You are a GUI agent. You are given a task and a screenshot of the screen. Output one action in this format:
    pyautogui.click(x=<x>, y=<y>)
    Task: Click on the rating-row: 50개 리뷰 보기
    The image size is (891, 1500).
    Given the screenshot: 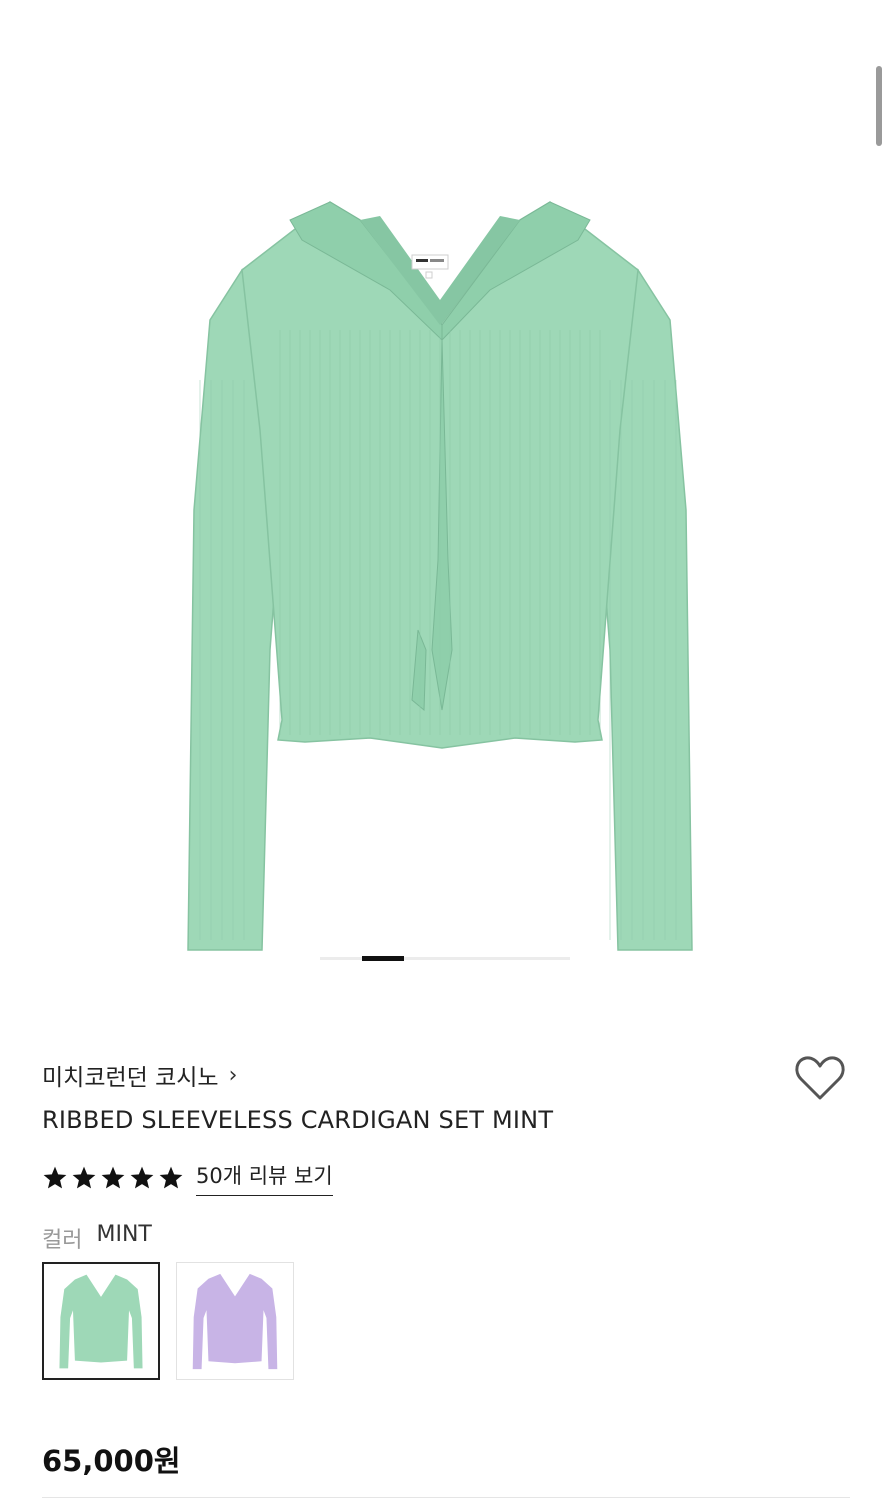 What is the action you would take?
    pyautogui.click(x=187, y=1178)
    